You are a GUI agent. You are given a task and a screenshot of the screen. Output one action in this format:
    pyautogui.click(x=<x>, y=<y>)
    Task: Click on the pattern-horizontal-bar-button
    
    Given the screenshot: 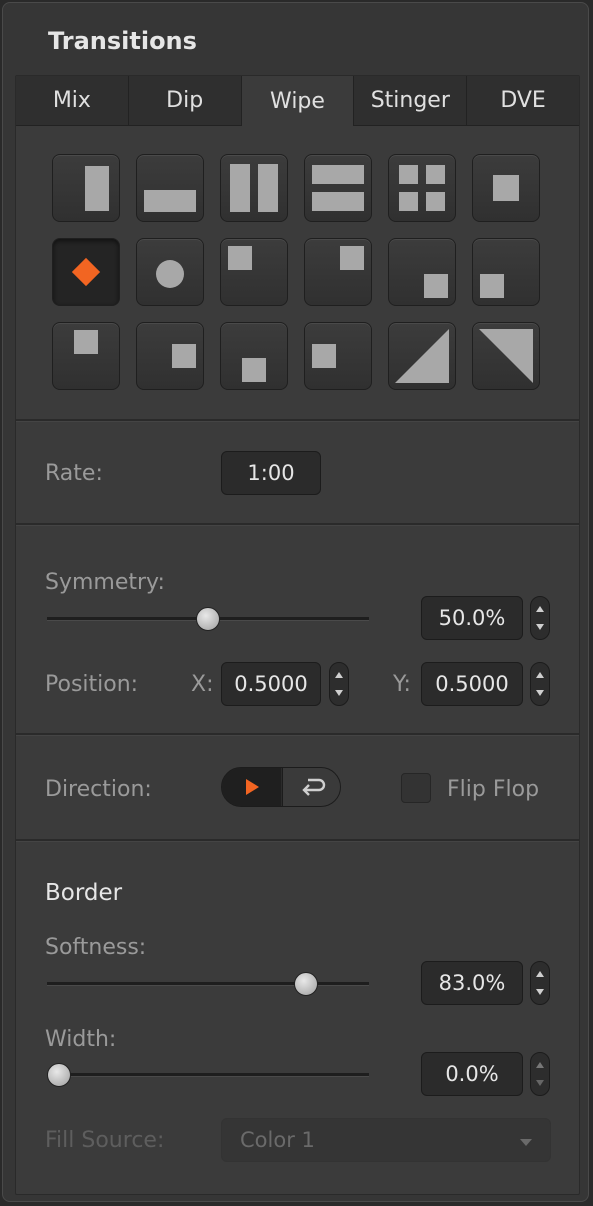 What is the action you would take?
    pyautogui.click(x=170, y=188)
    